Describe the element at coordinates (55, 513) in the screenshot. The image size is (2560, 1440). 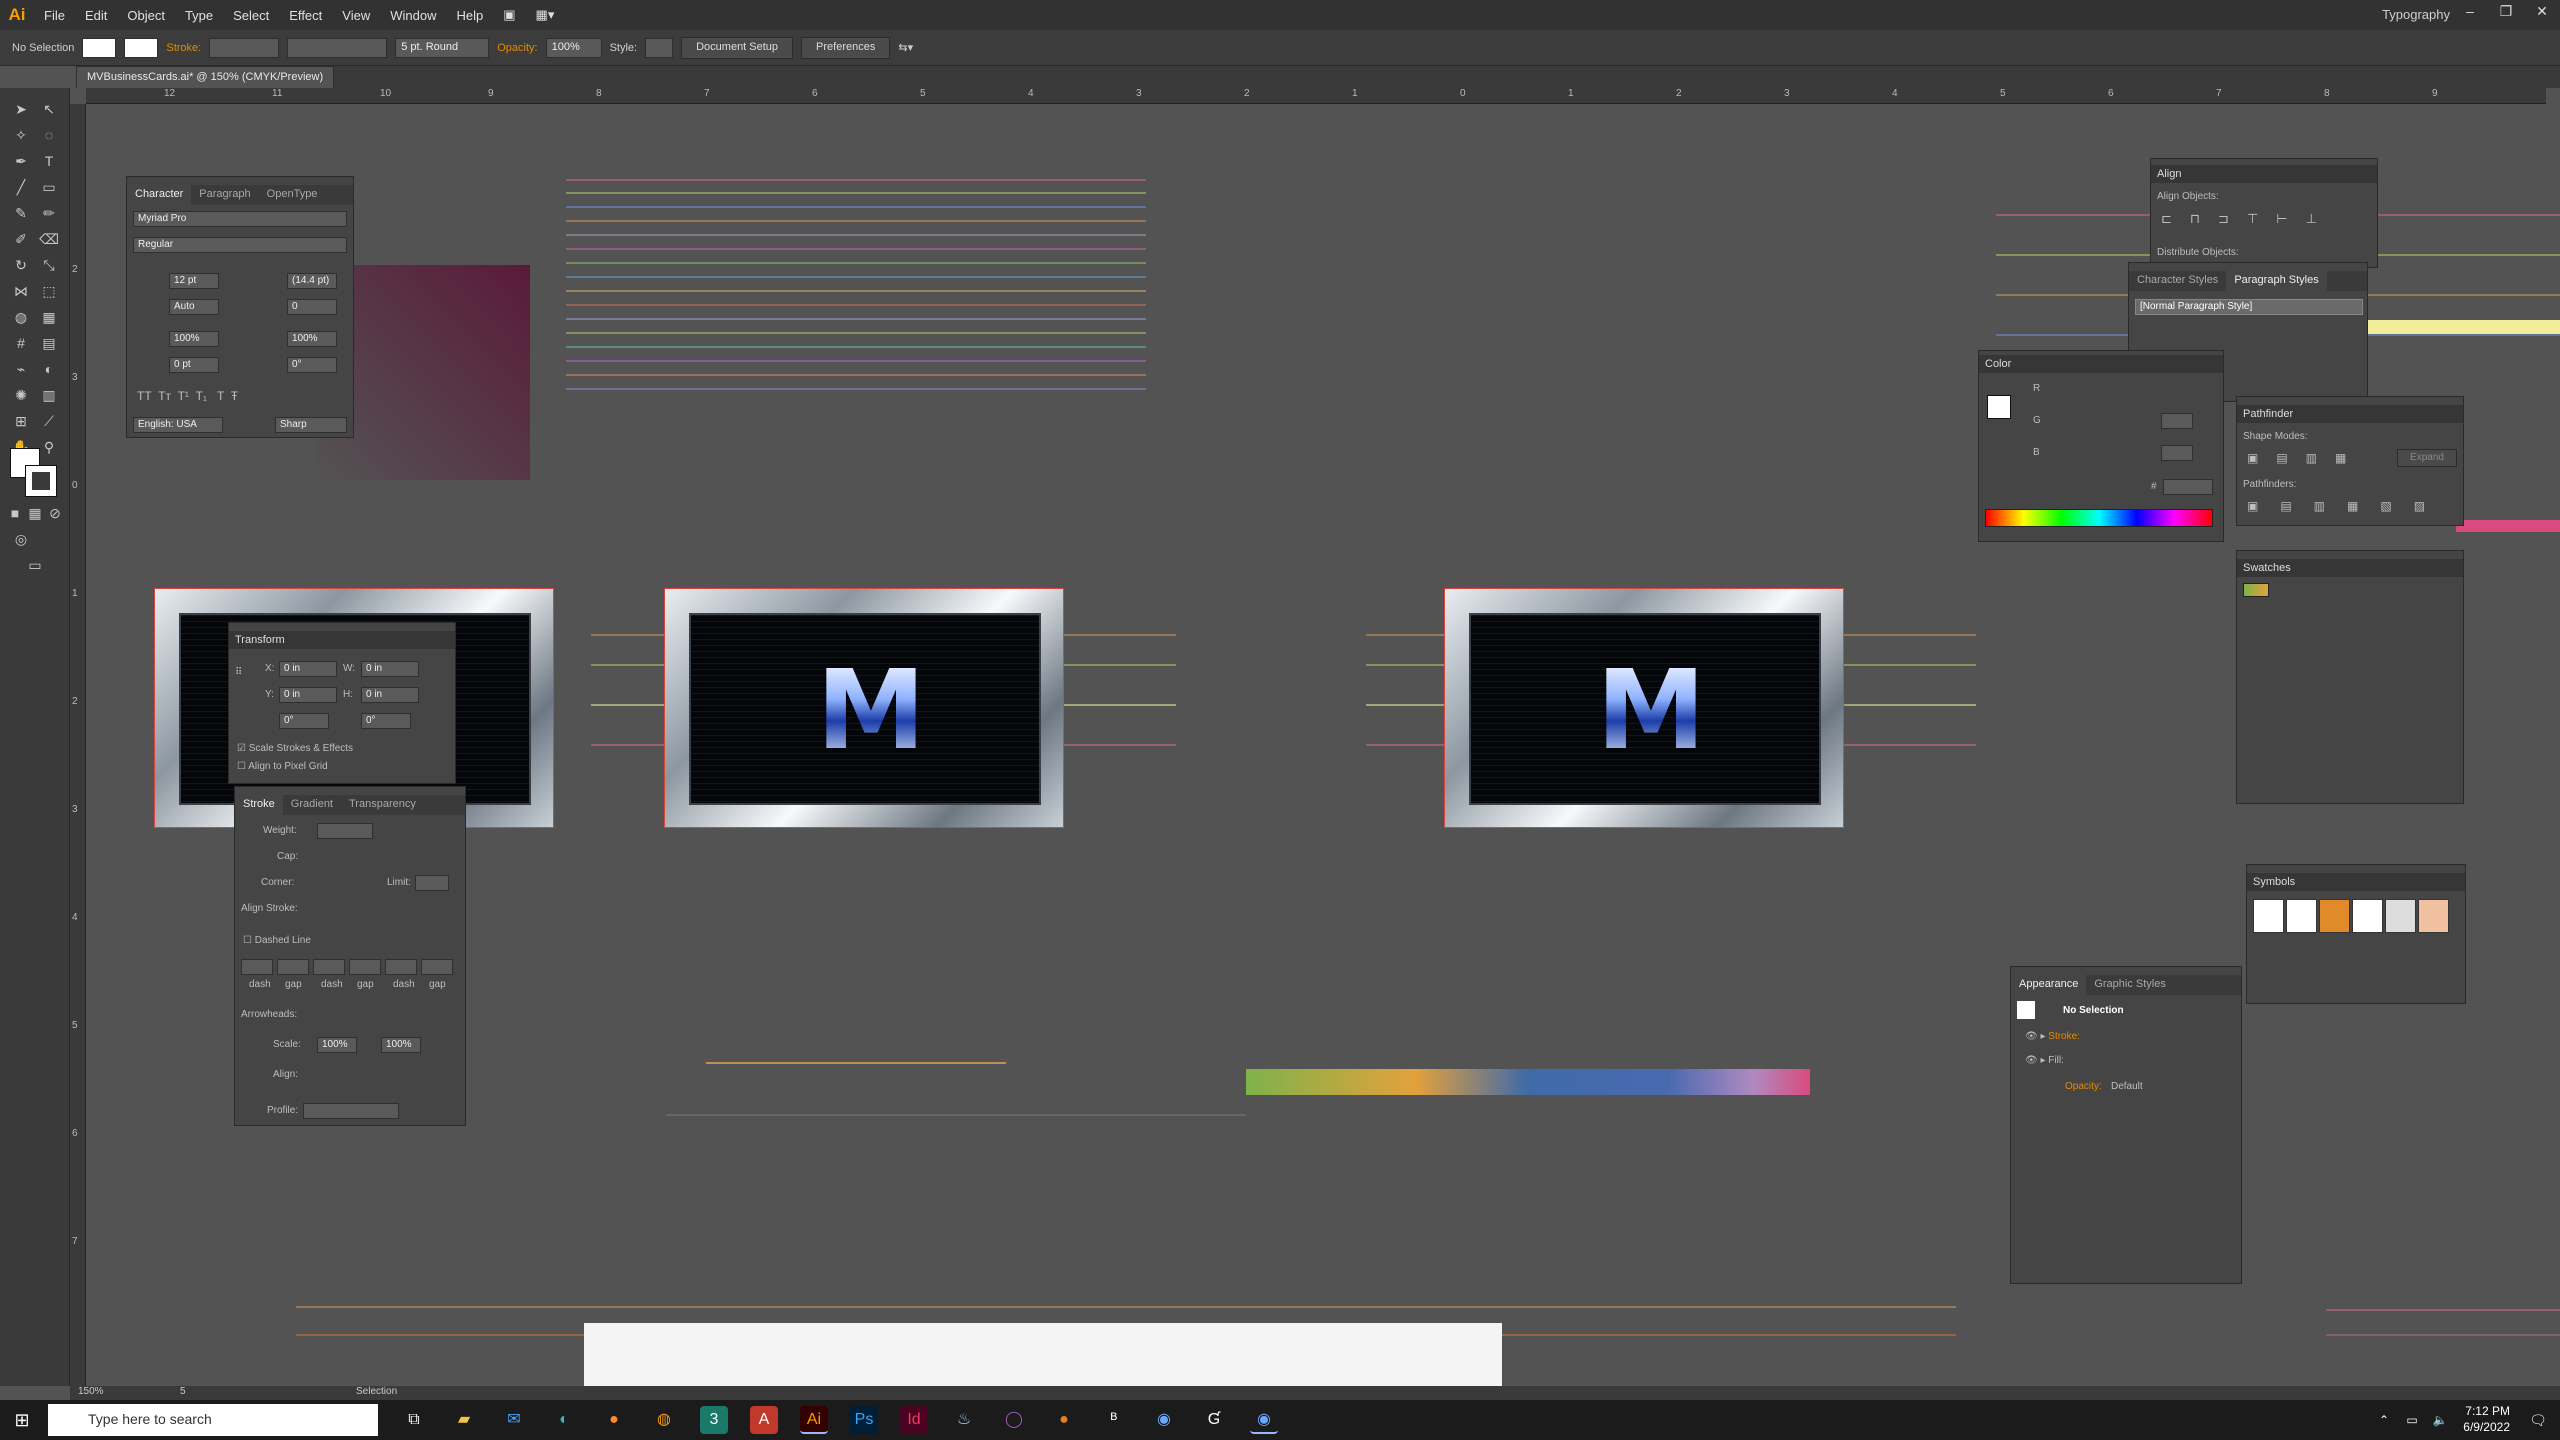
I see `none-mode-icon: ⊘` at that location.